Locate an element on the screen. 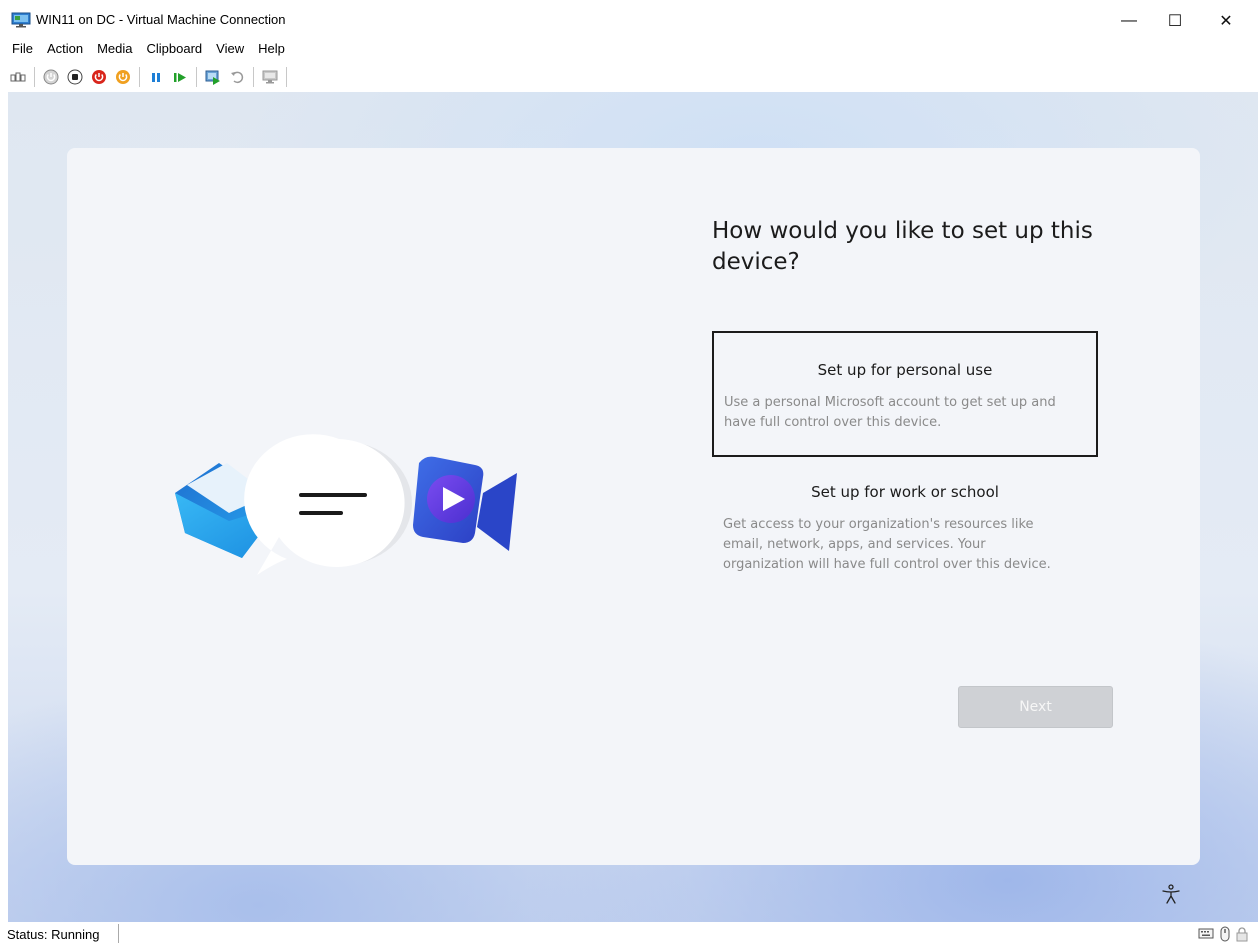  setup-illustration is located at coordinates (346, 504).